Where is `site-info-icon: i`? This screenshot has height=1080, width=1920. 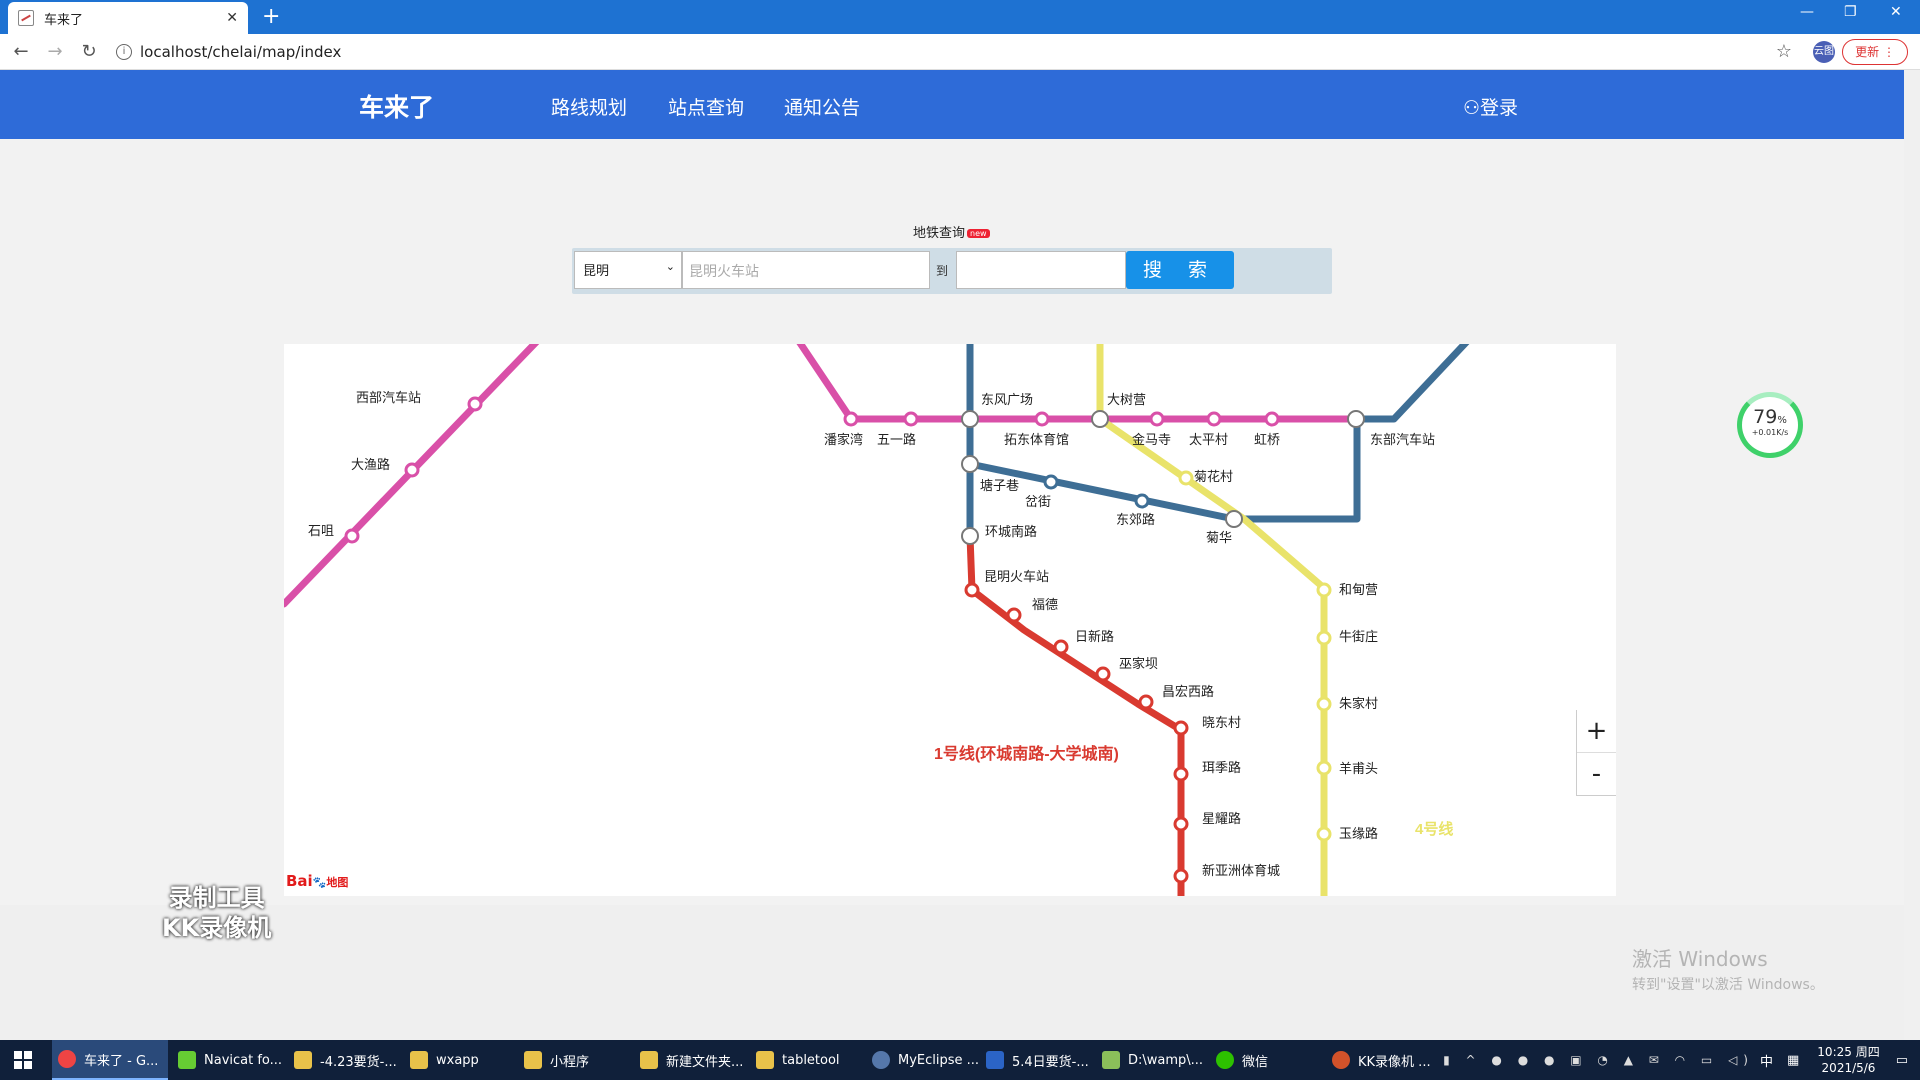
site-info-icon: i is located at coordinates (124, 51).